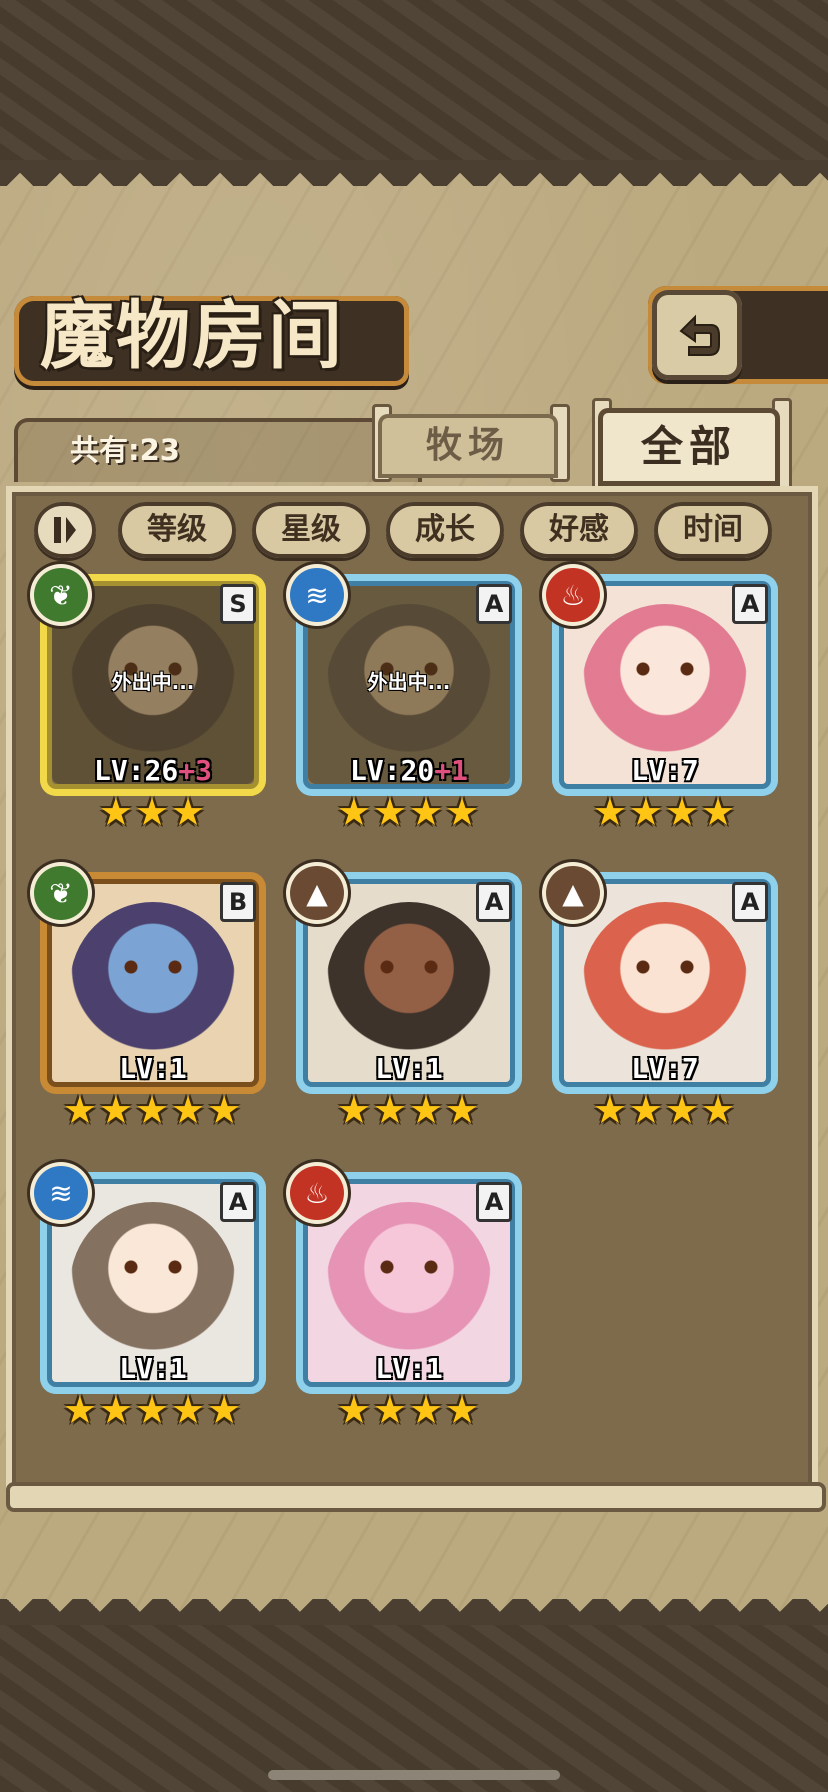 The width and height of the screenshot is (828, 1792). What do you see at coordinates (238, 604) in the screenshot?
I see `rank-badge: S` at bounding box center [238, 604].